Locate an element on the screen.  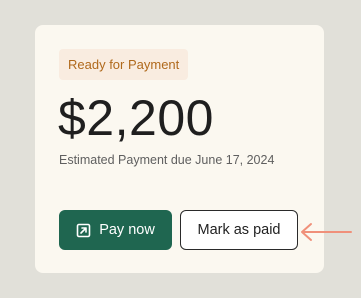
mark-as-paid-label: Mark as paid is located at coordinates (239, 230).